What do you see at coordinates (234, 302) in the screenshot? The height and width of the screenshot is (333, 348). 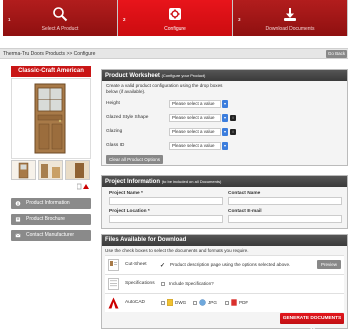 I see `pdf-file-icon` at bounding box center [234, 302].